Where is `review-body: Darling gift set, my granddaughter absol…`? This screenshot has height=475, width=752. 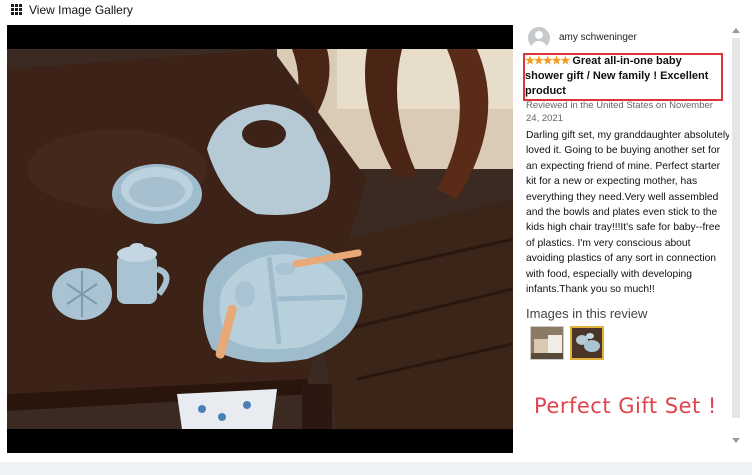 review-body: Darling gift set, my granddaughter absol… is located at coordinates (628, 213).